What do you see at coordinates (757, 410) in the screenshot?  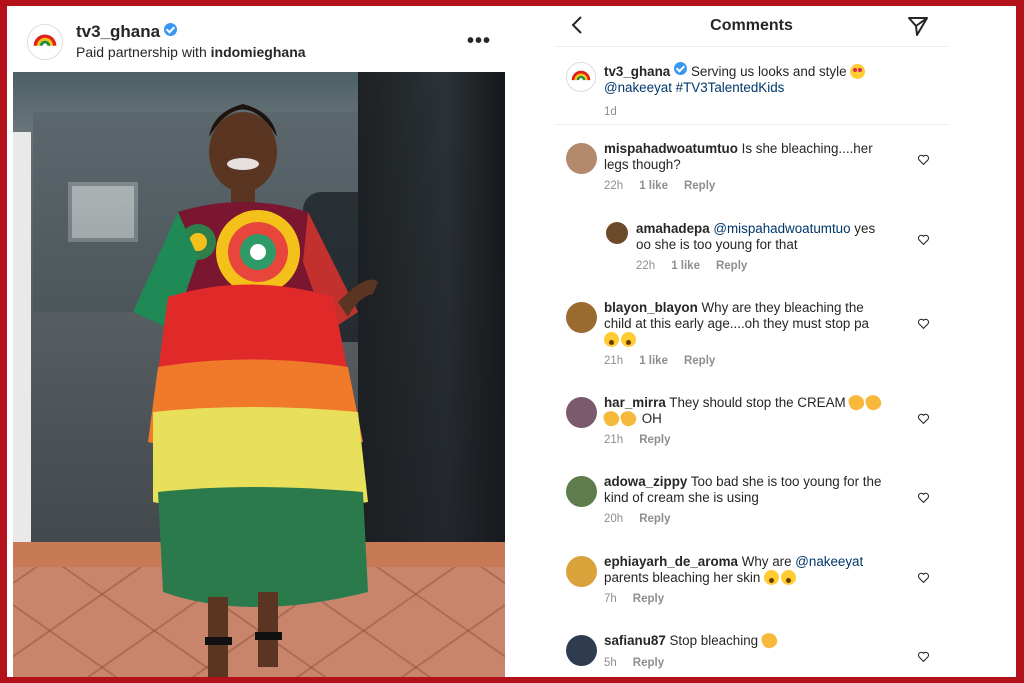 I see `comment-text: har_mirra They should stop the CREAM OH` at bounding box center [757, 410].